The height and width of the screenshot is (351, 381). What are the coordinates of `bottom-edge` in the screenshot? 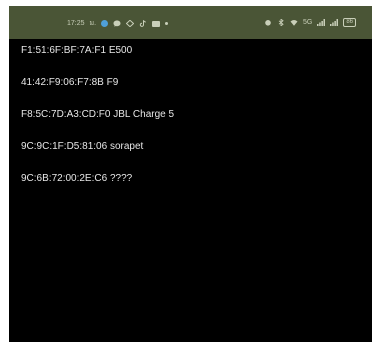 It's located at (190, 340).